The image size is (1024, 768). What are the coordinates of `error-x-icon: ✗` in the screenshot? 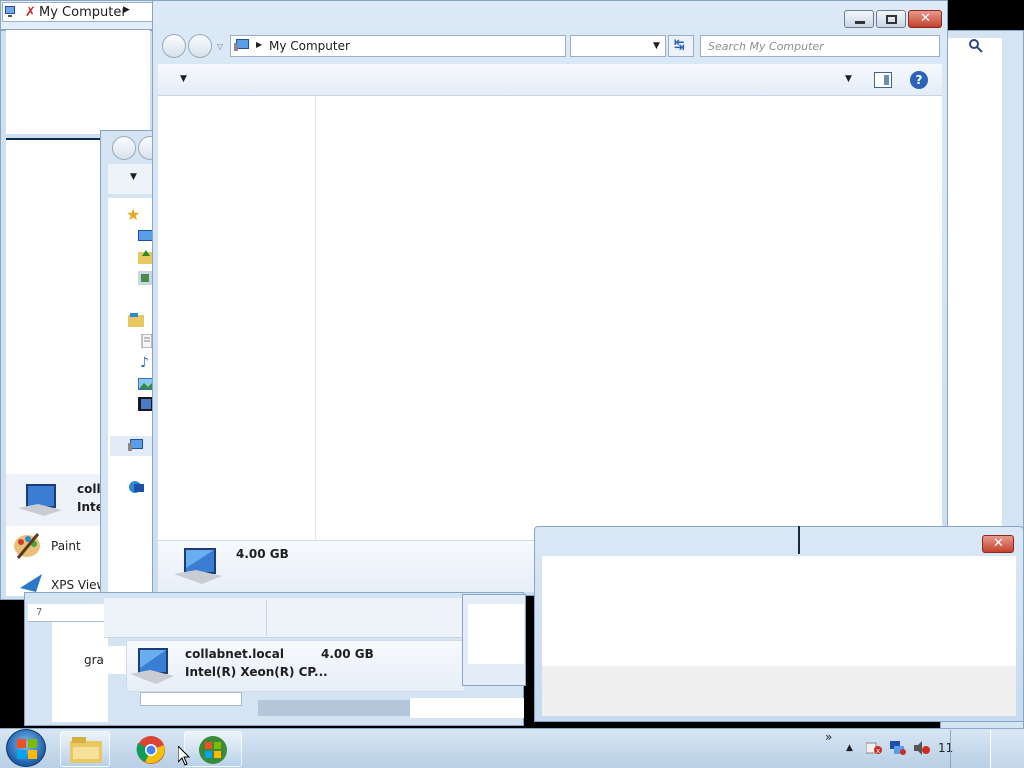 It's located at (30, 12).